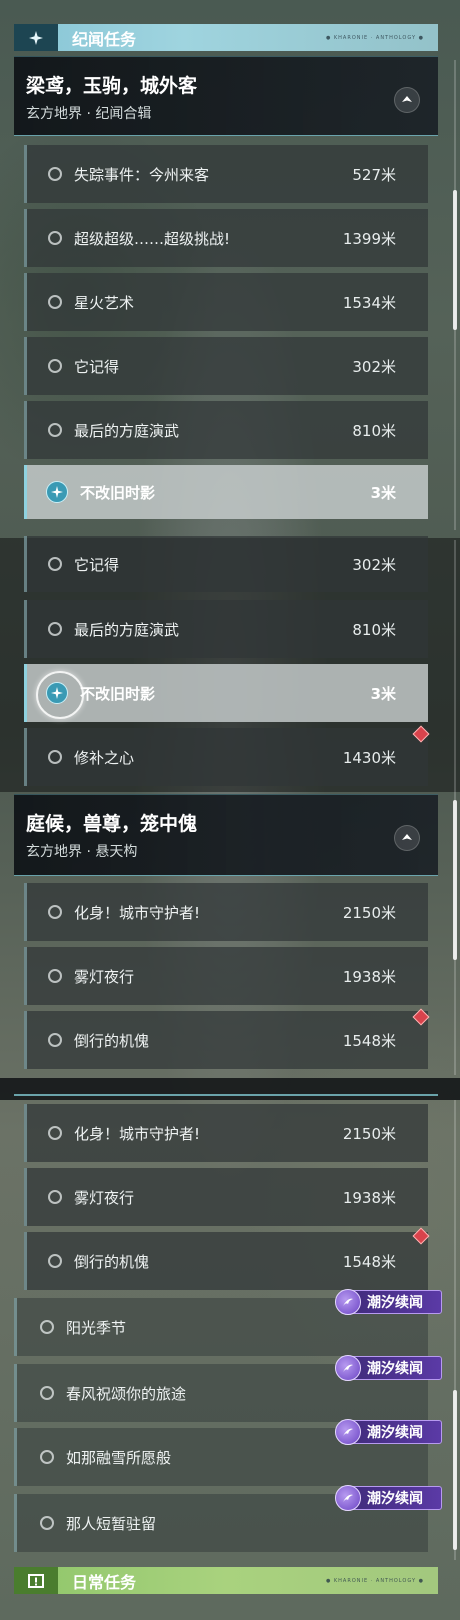 This screenshot has width=460, height=1620. I want to click on quest-row: 星火艺术 1534米, so click(226, 302).